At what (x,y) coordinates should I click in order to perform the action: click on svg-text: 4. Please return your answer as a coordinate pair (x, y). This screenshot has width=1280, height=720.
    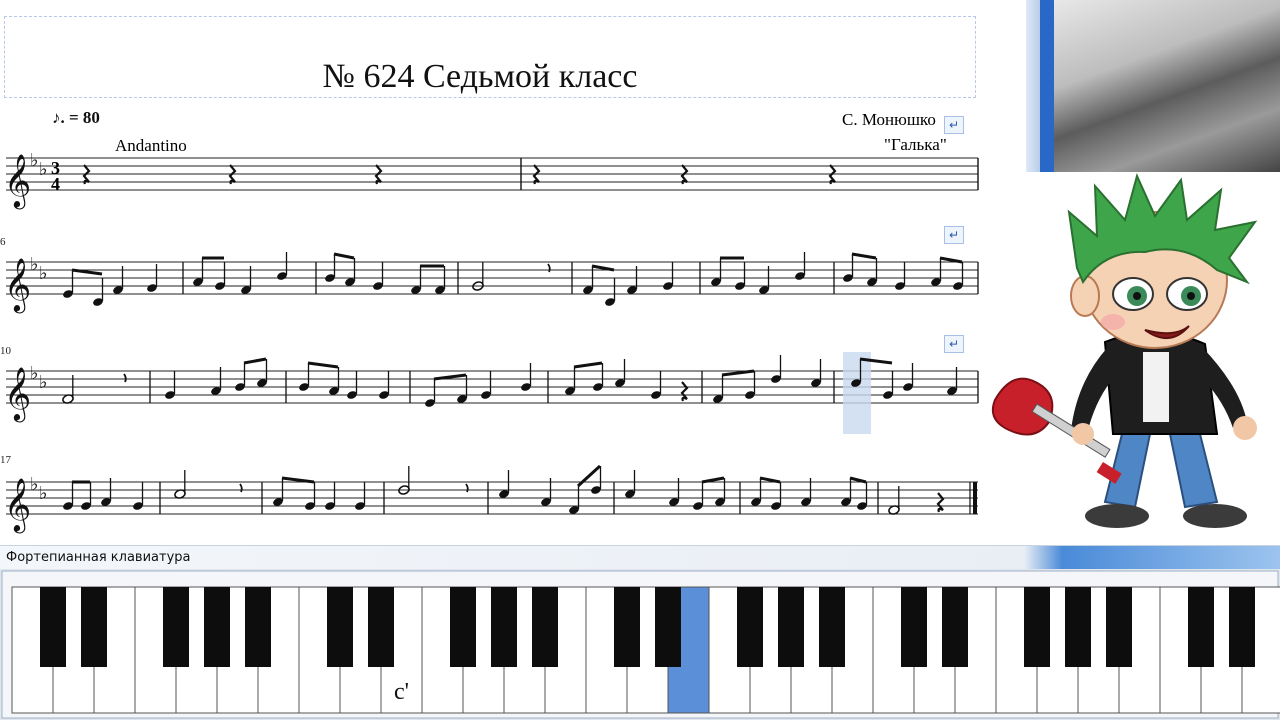
    Looking at the image, I should click on (55, 184).